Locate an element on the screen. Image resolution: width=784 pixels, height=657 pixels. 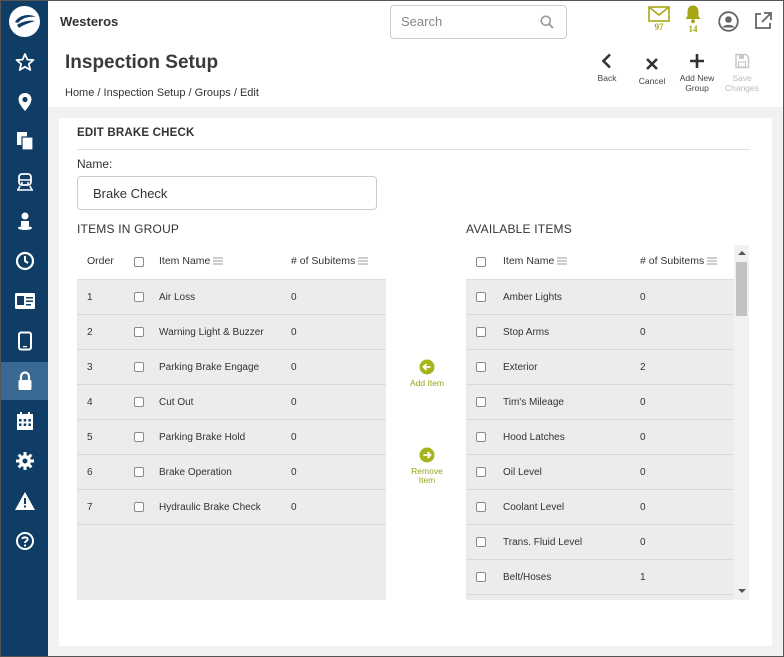
map-pin-icon is located at coordinates (24, 102).